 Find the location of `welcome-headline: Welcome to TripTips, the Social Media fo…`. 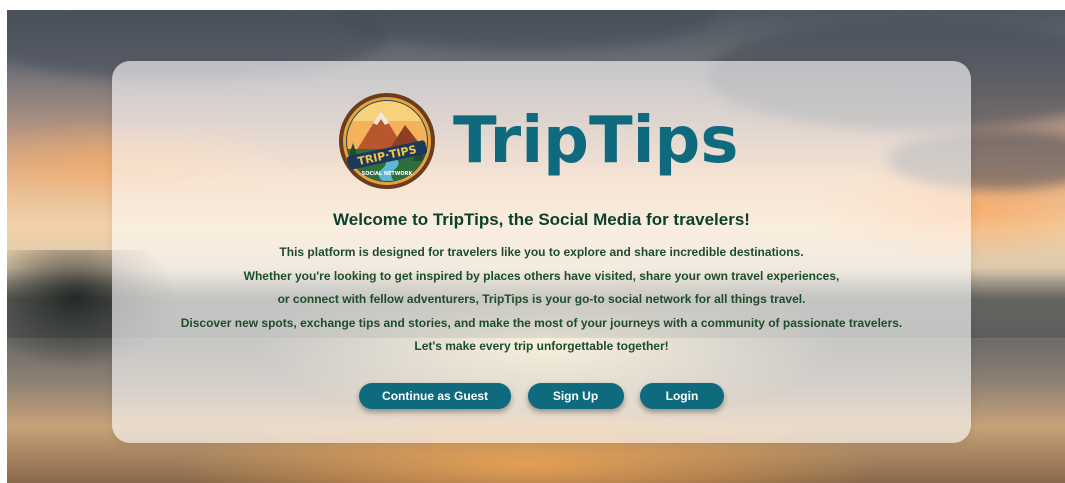

welcome-headline: Welcome to TripTips, the Social Media fo… is located at coordinates (541, 219).